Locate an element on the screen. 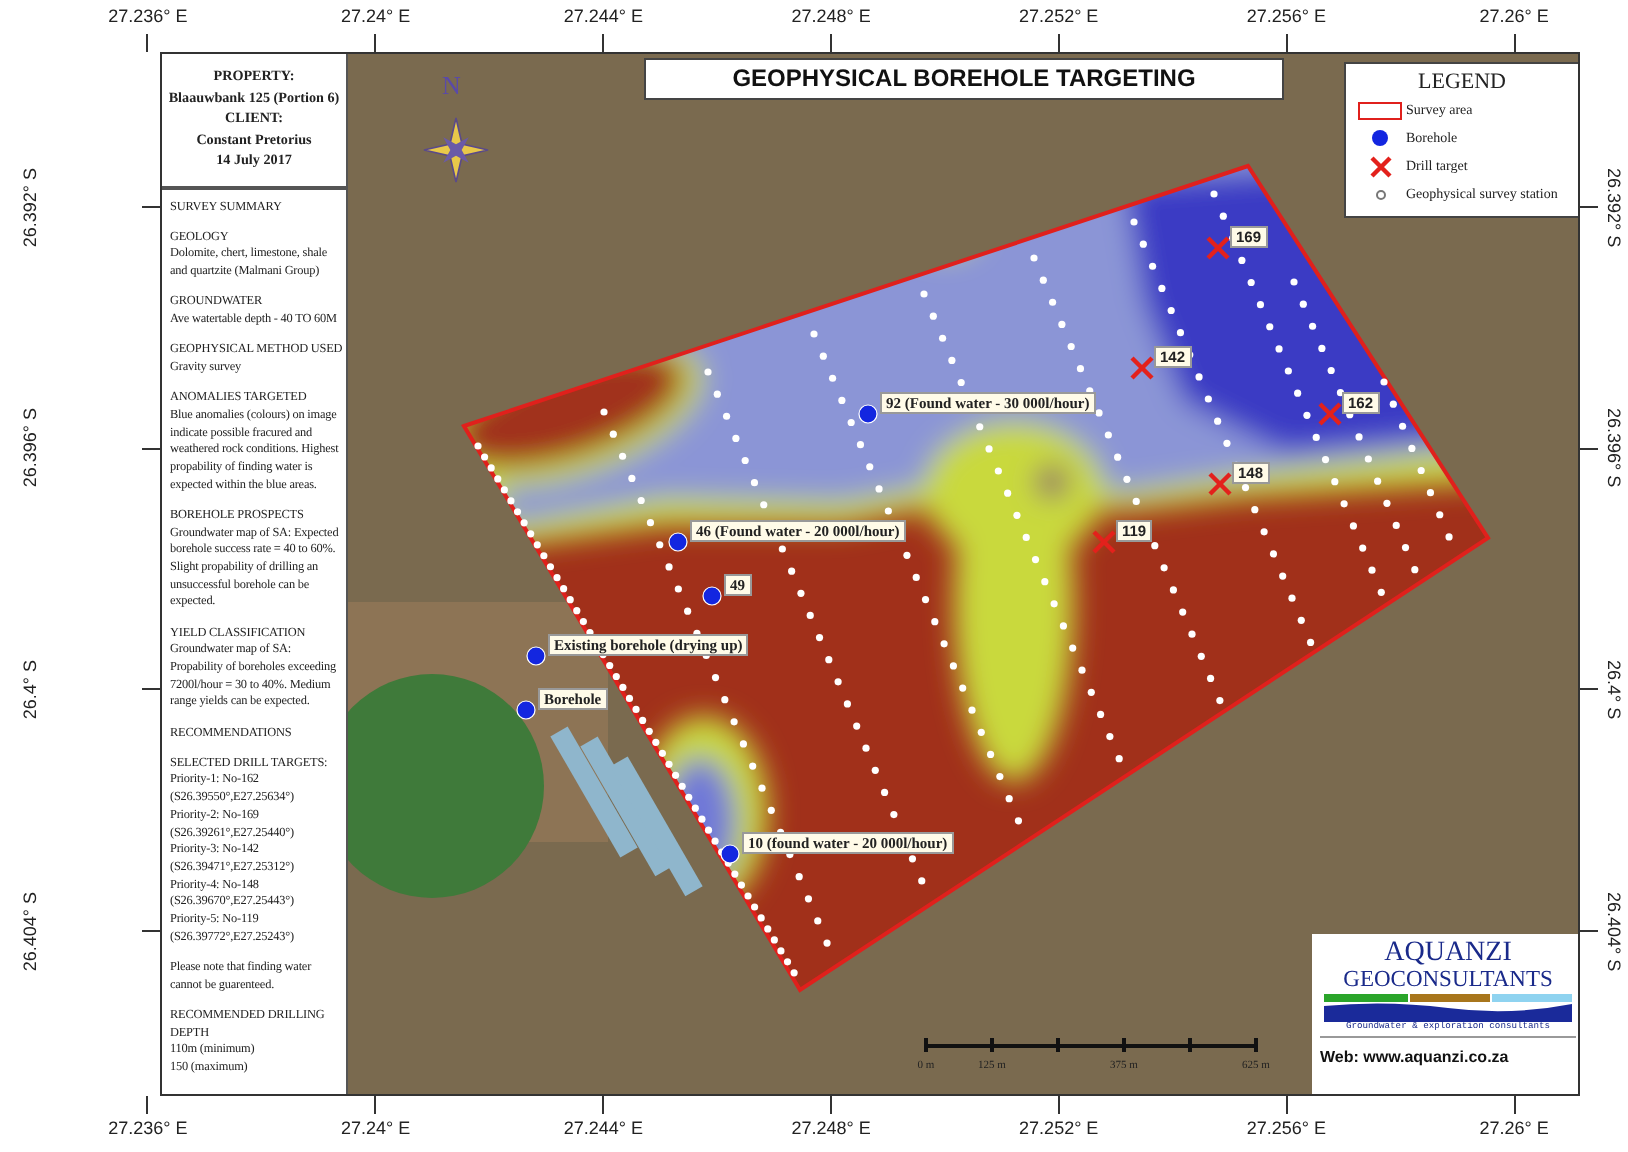  compass-rose-icon is located at coordinates (456, 150).